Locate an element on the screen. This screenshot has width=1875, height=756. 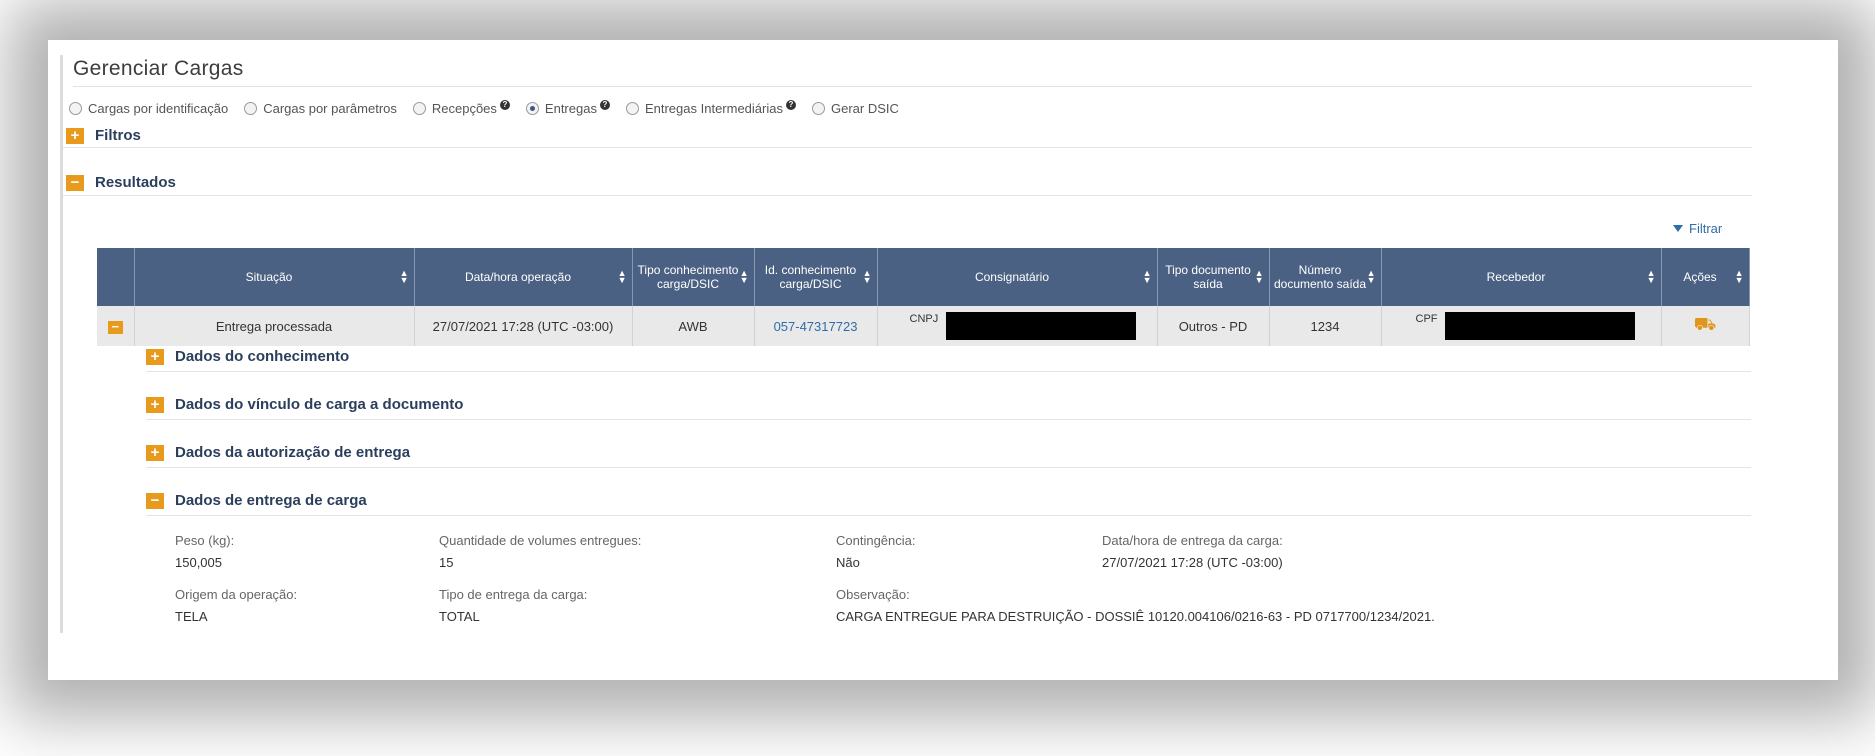
recebedor-prefix: CPF is located at coordinates (1426, 319).